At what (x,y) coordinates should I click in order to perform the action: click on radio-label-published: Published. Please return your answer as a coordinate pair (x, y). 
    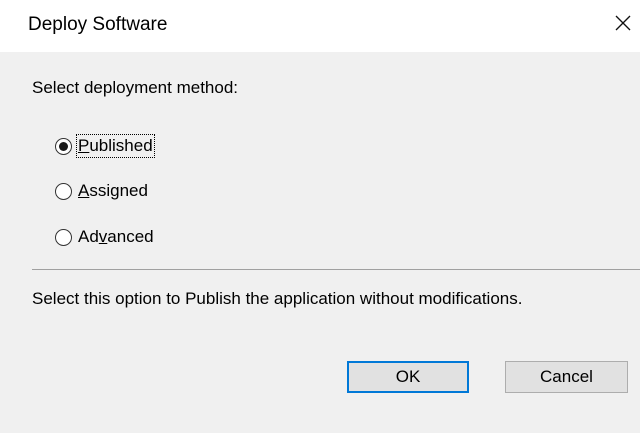
    Looking at the image, I should click on (115, 146).